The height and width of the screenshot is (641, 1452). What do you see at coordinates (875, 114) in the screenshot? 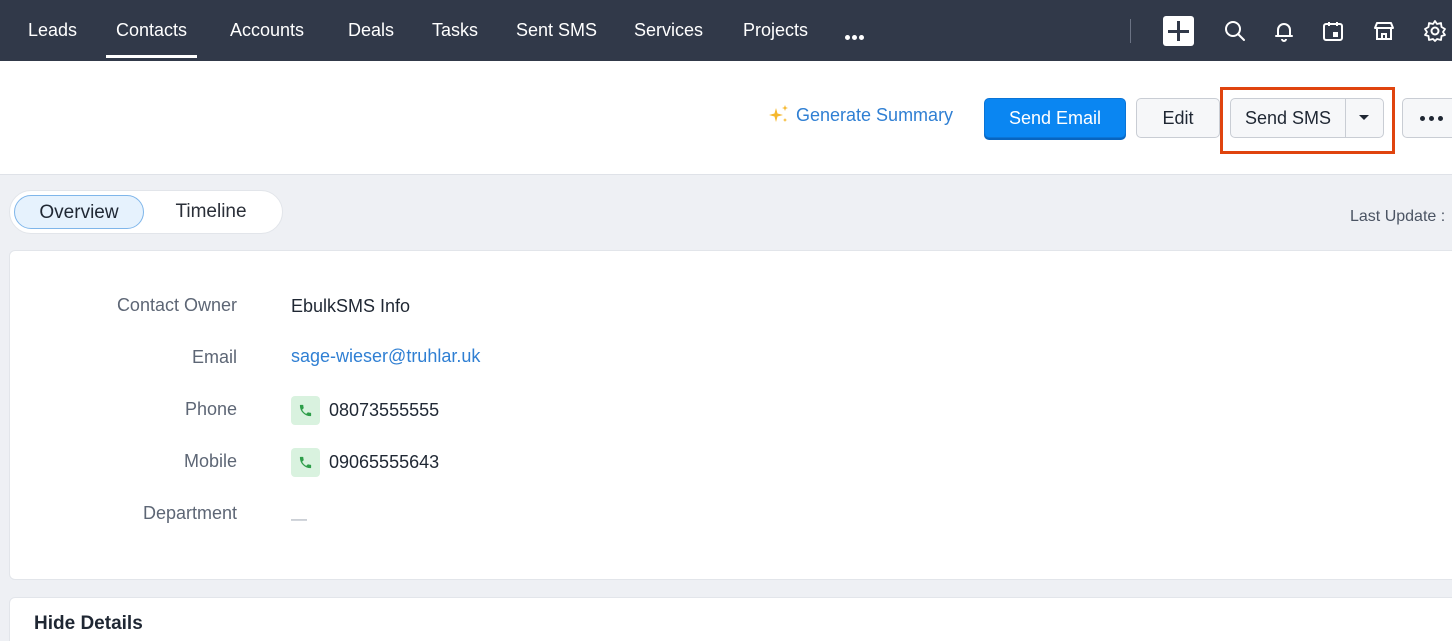
I see `generate-summary-label: Generate Summary` at bounding box center [875, 114].